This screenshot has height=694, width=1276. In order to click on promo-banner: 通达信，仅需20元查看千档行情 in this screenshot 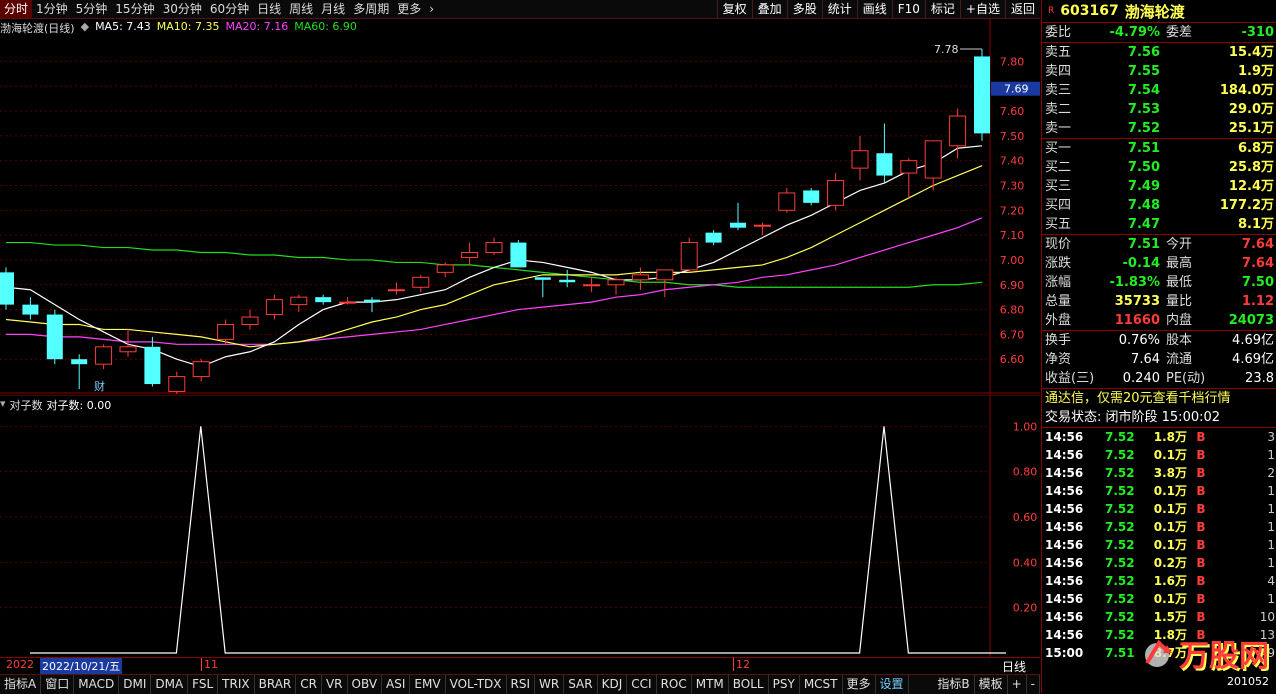, I will do `click(1159, 398)`.